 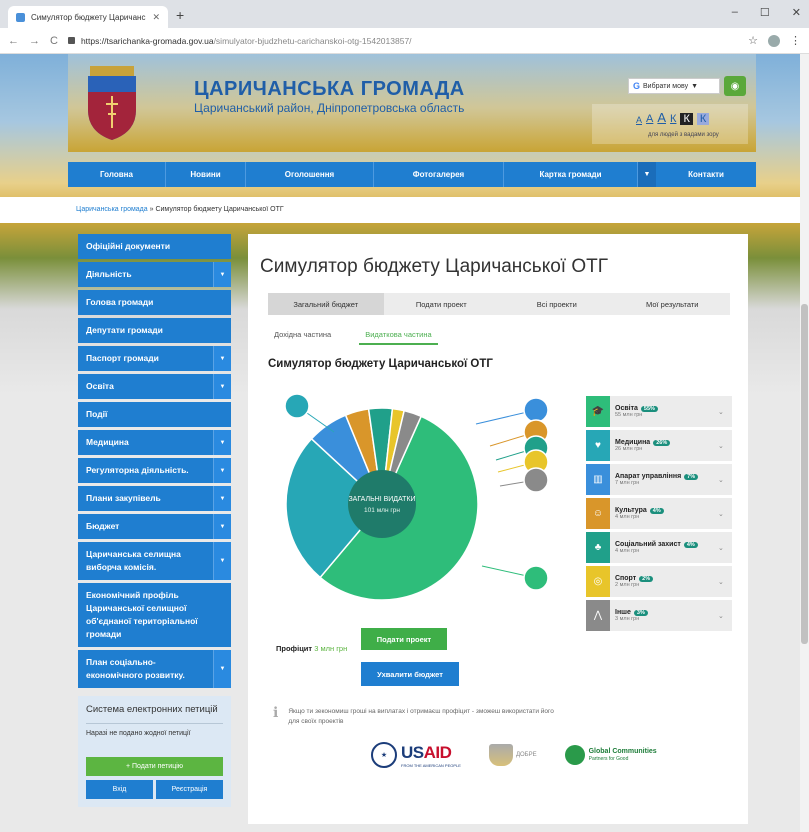 What do you see at coordinates (649, 408) in the screenshot?
I see `legend-percent-badge: 55%` at bounding box center [649, 408].